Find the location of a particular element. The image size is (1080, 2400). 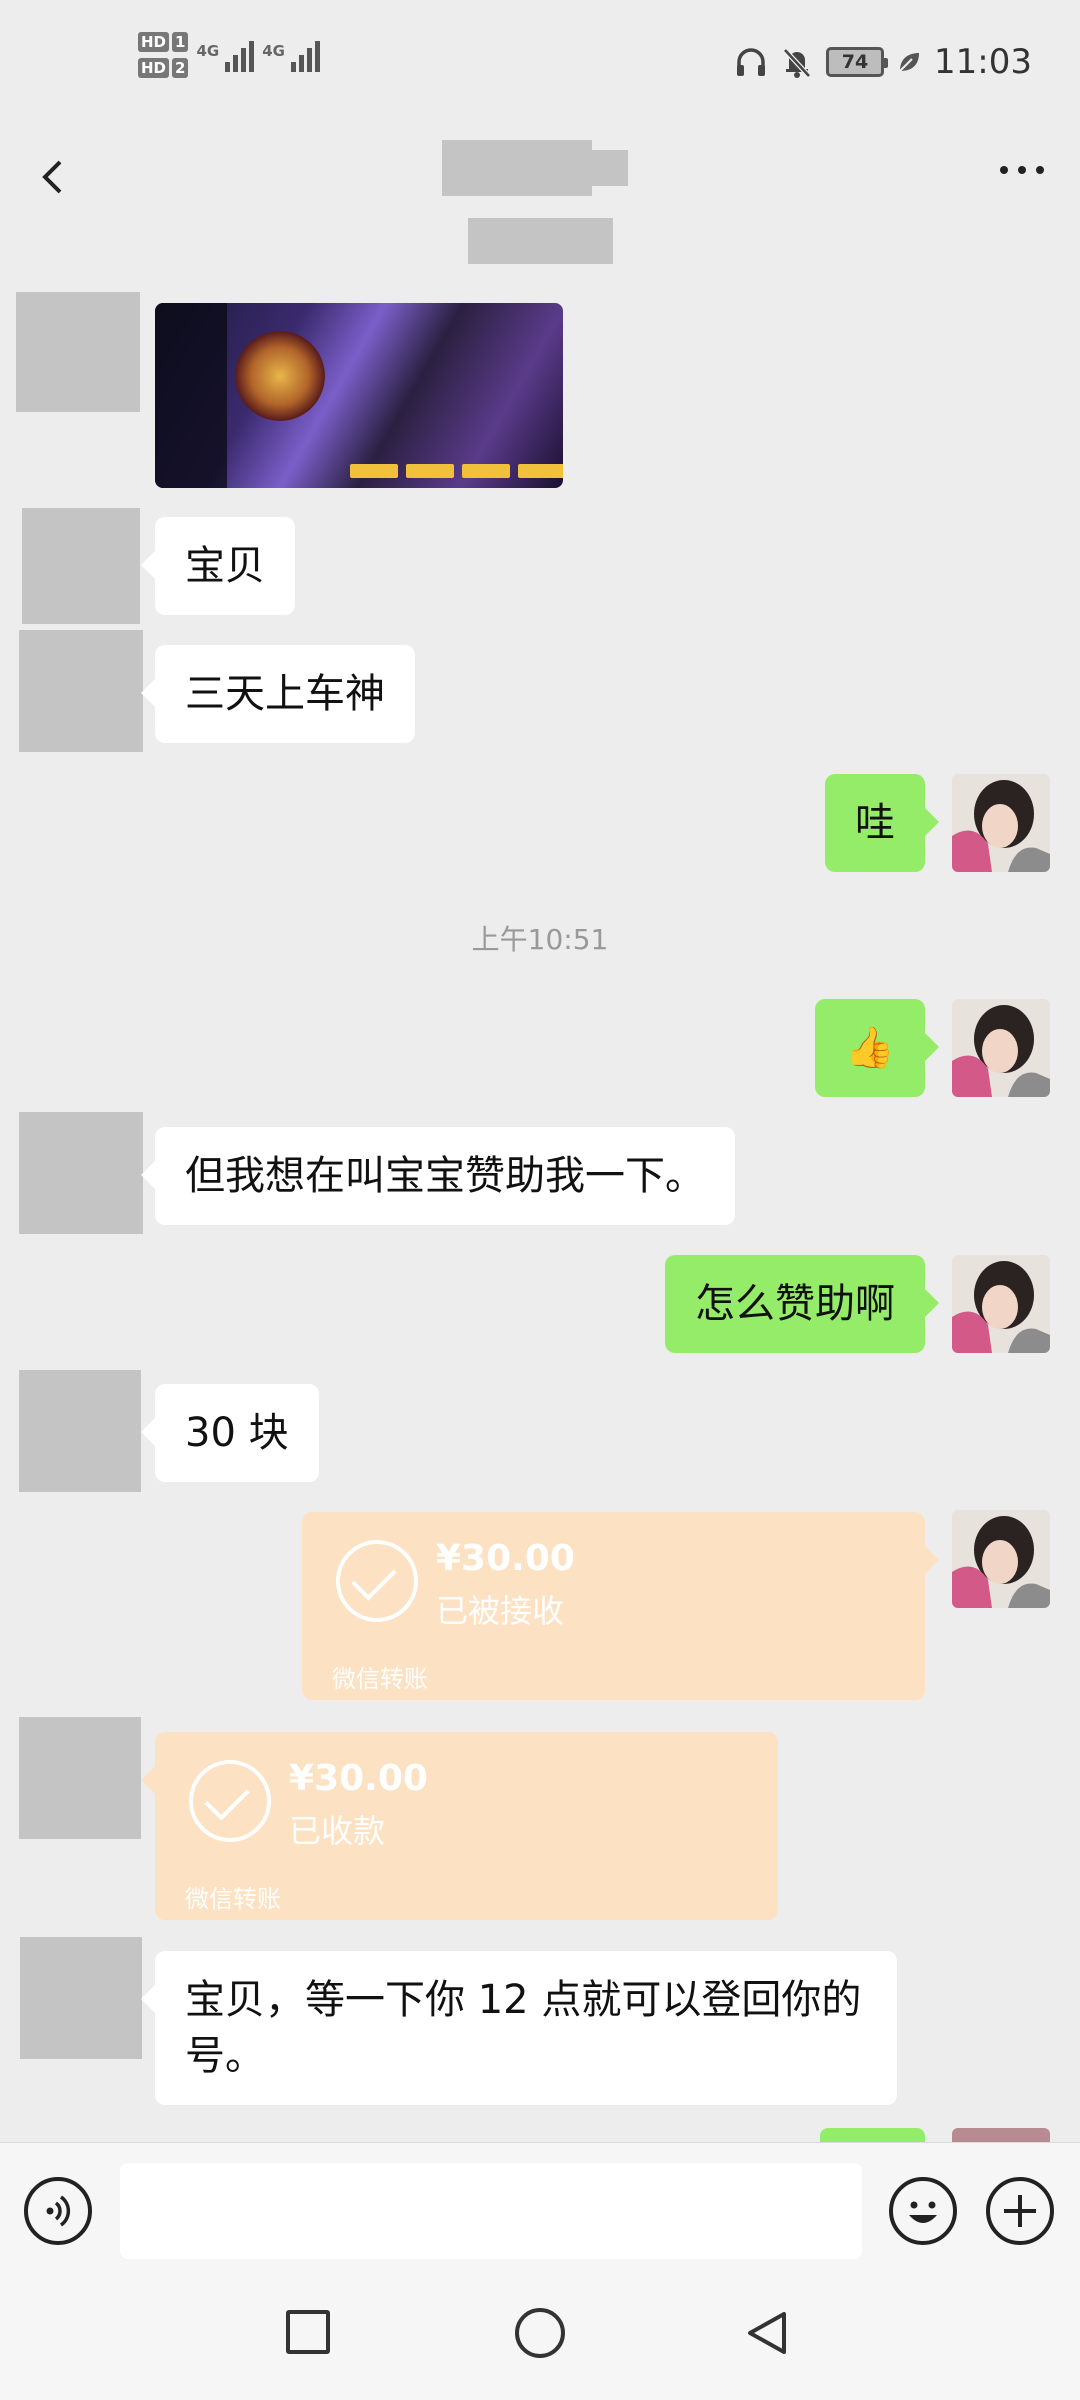

chat-header is located at coordinates (540, 197).